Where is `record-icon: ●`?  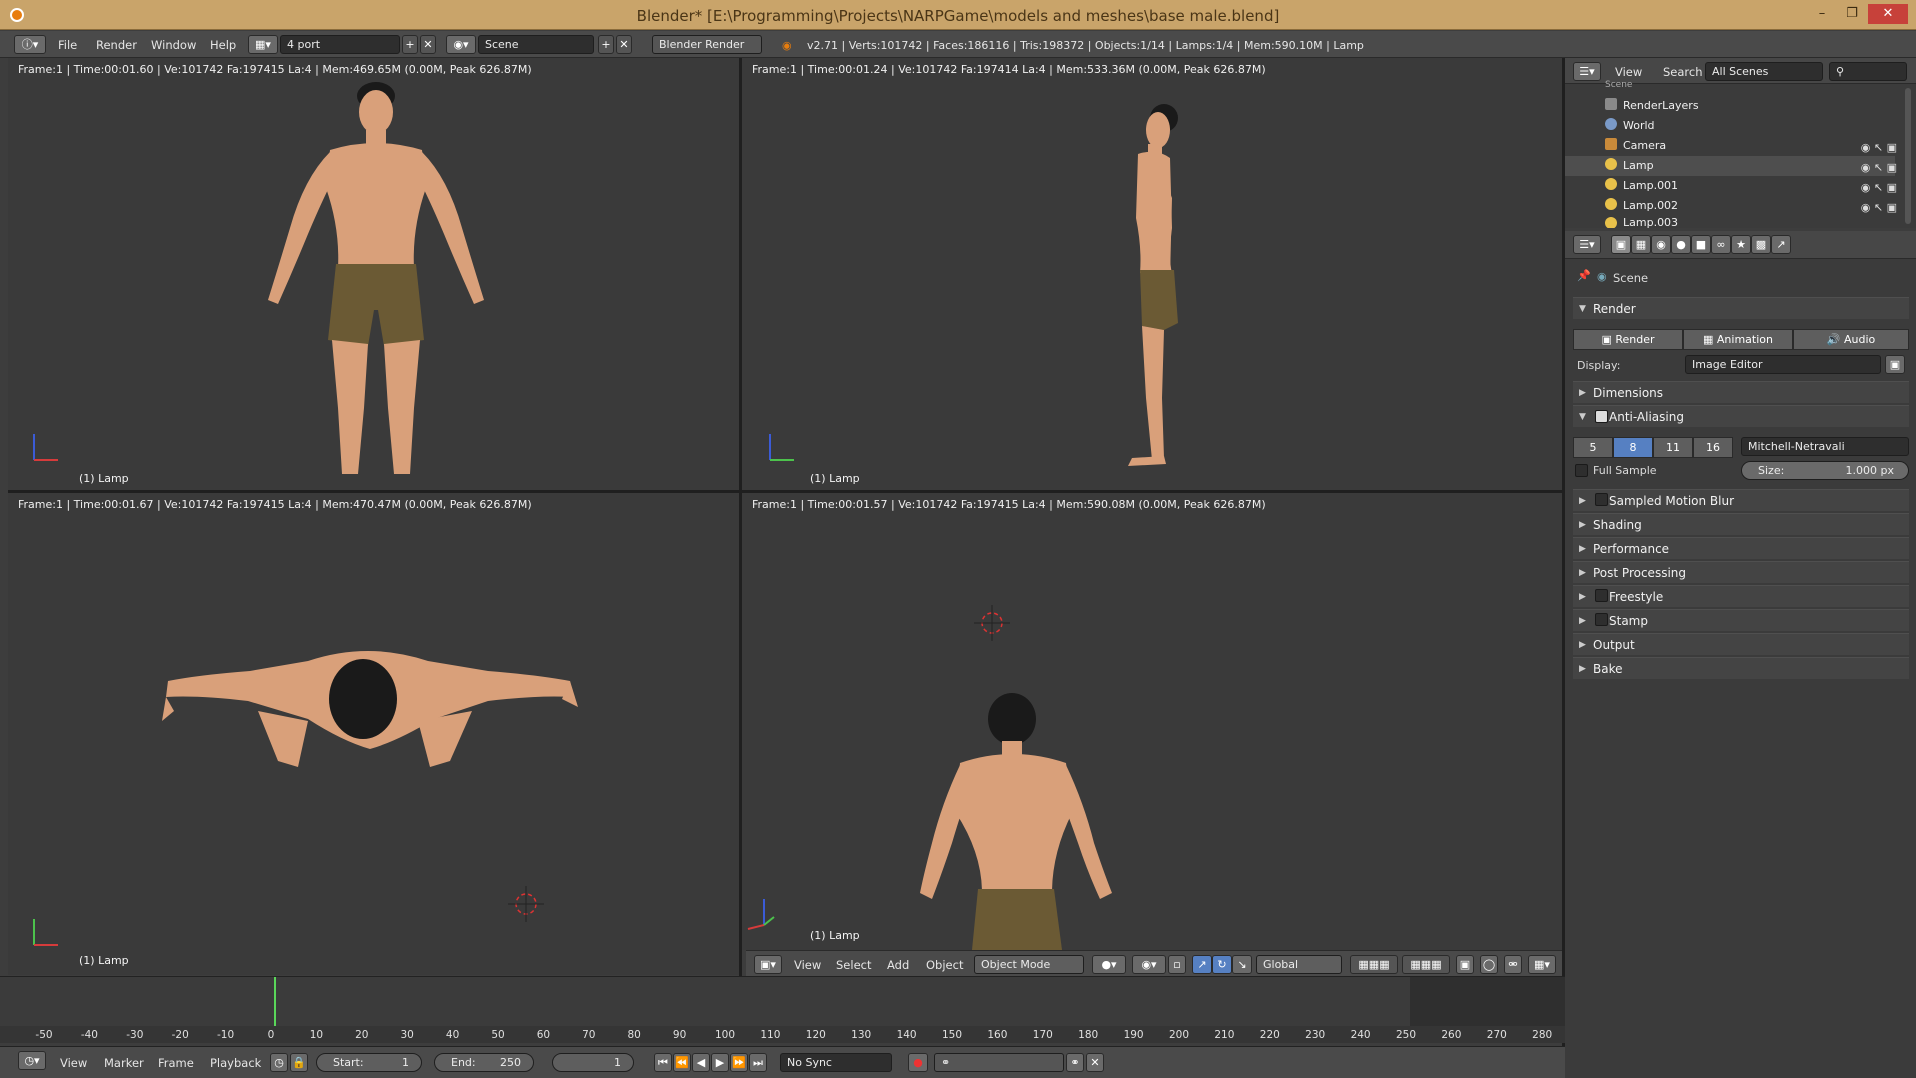 record-icon: ● is located at coordinates (918, 1062).